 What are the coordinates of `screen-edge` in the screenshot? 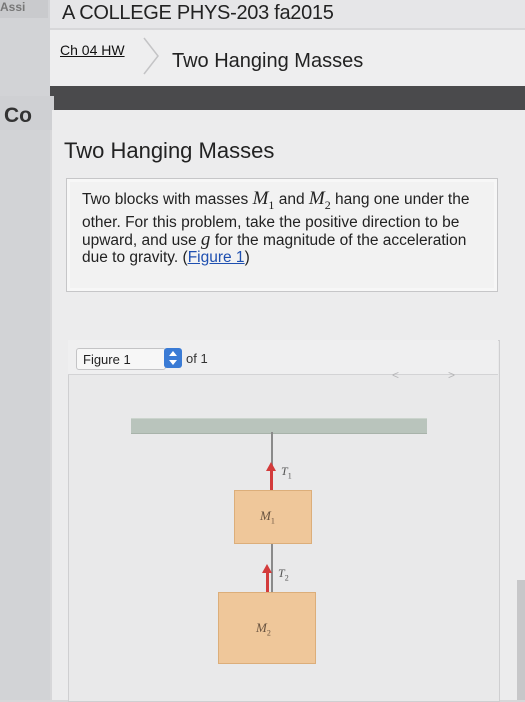 It's located at (521, 640).